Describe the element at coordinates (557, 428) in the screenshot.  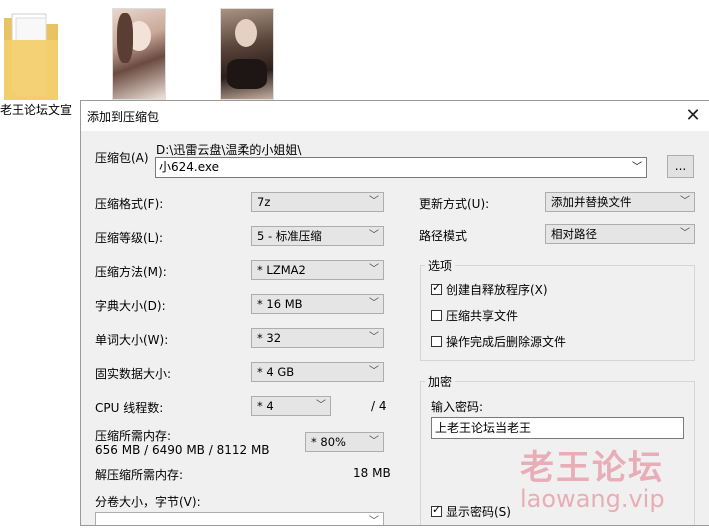
I see `password-input: 上老王论坛当老王` at that location.